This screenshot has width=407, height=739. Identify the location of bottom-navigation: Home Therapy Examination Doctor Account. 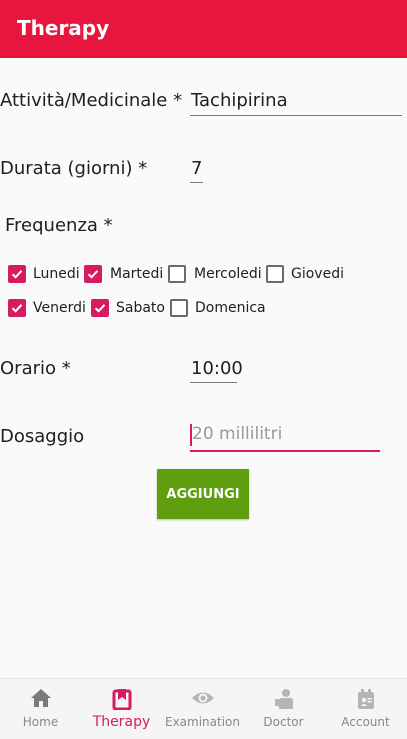
(203, 708).